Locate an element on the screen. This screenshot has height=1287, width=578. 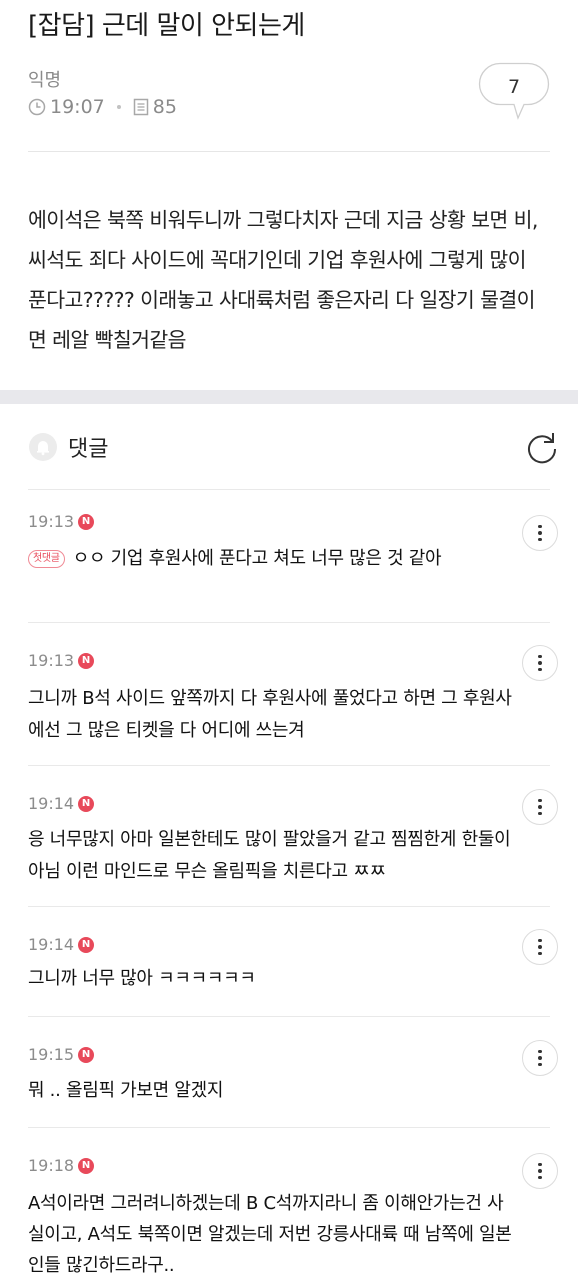
post-header: [잡담] 근데 말이 안되는게 익명 19:07 85 7 is located at coordinates (289, 76).